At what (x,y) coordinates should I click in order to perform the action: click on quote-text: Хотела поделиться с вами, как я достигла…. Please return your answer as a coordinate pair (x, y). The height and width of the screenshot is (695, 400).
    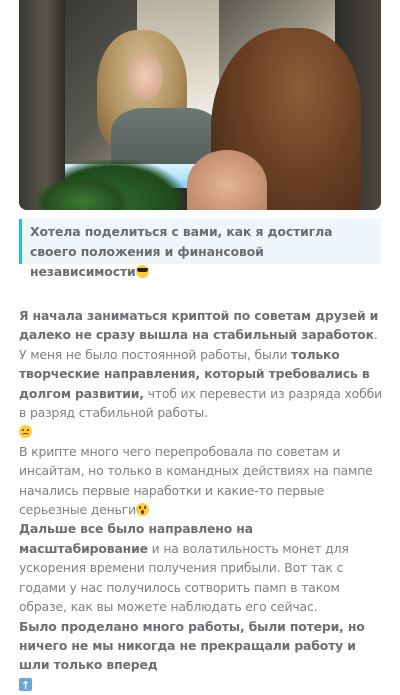
    Looking at the image, I should click on (181, 251).